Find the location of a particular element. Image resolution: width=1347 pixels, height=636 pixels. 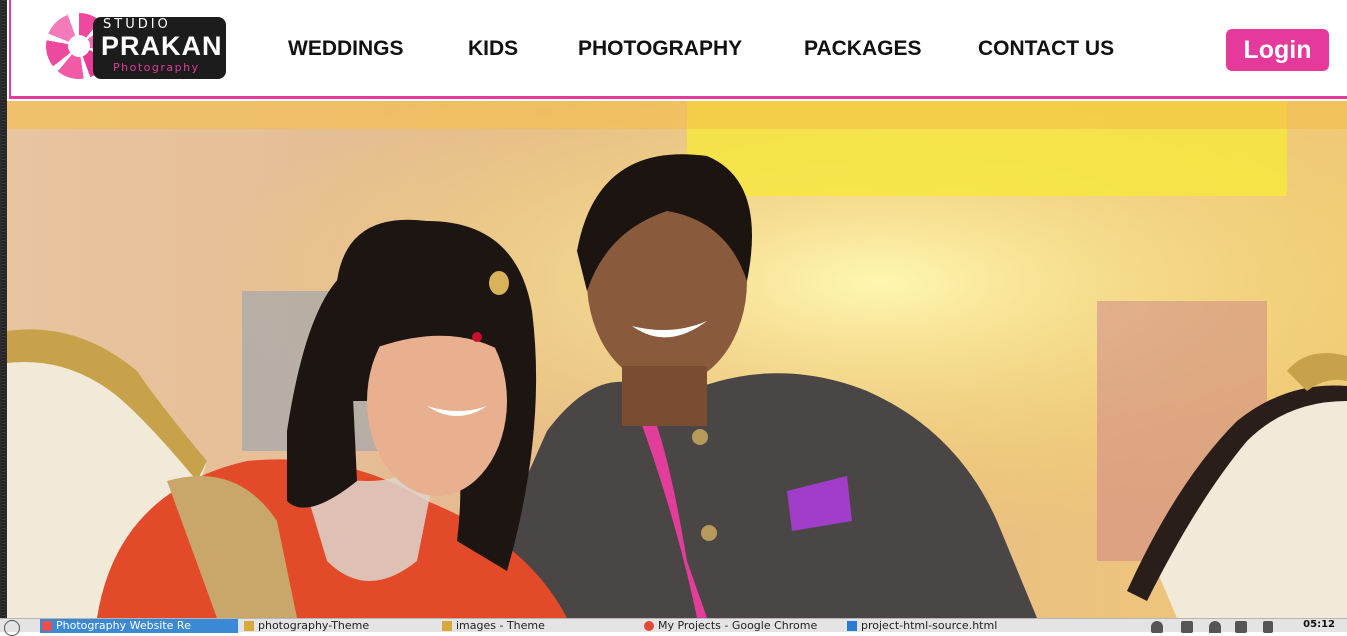

shield-icon is located at coordinates (1187, 627).